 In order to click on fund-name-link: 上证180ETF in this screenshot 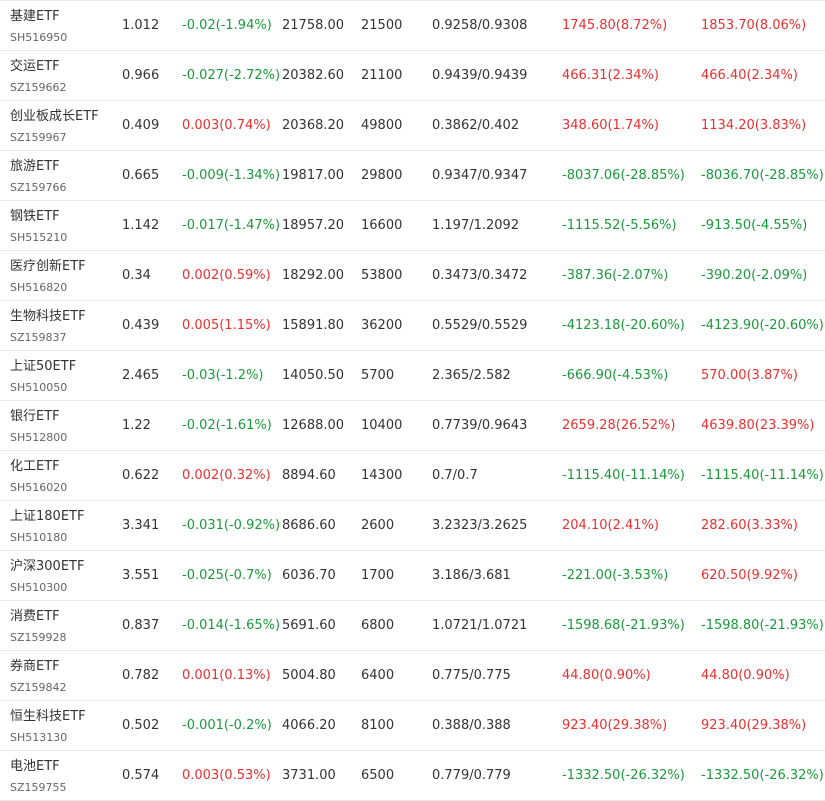, I will do `click(47, 517)`.